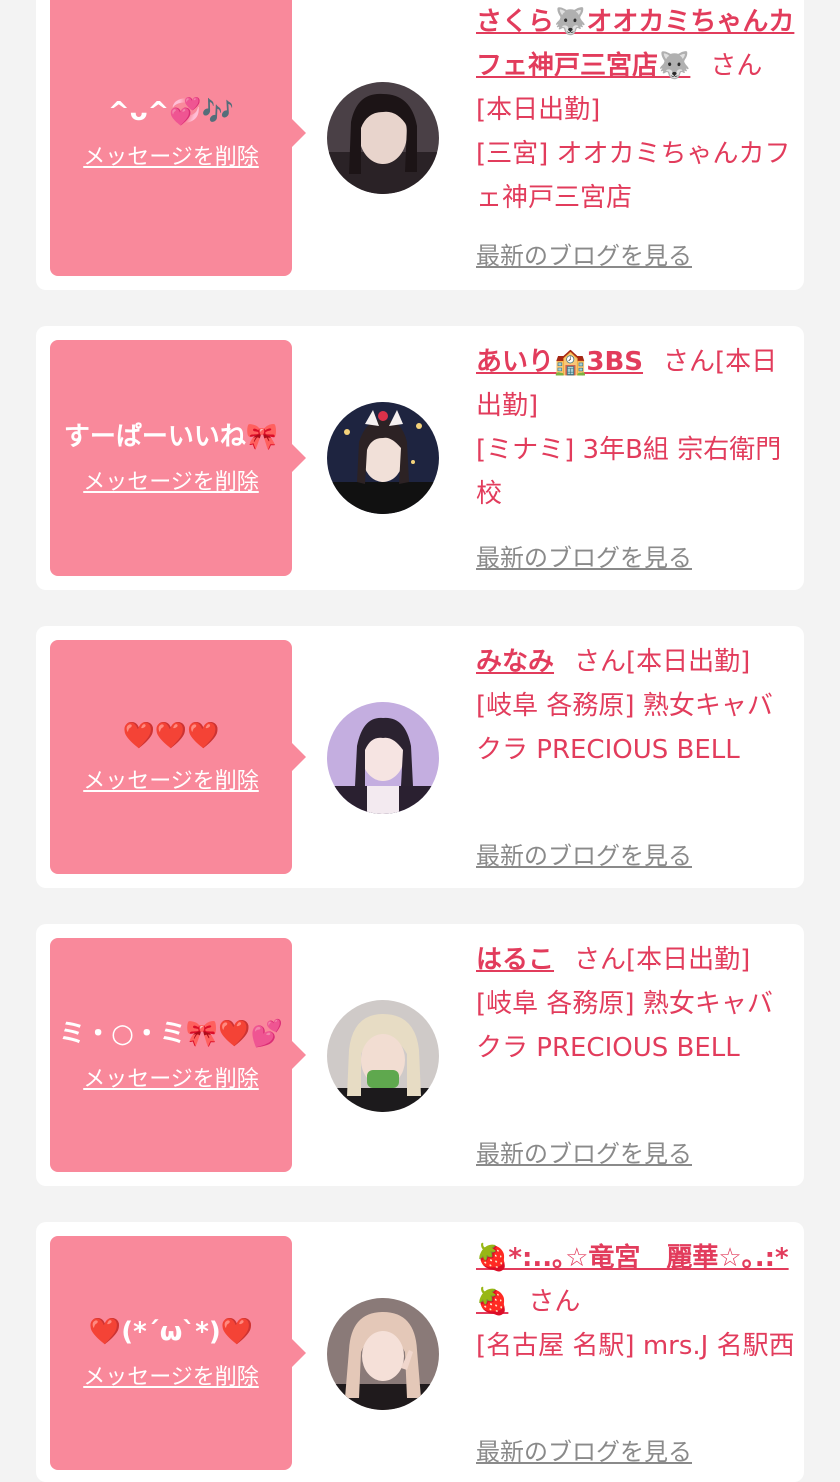 The image size is (840, 1482). Describe the element at coordinates (636, 428) in the screenshot. I see `girl-info: あいり🏫3BS さん[本日出勤] [ミナミ] 3年B組 宗右衛門校` at that location.